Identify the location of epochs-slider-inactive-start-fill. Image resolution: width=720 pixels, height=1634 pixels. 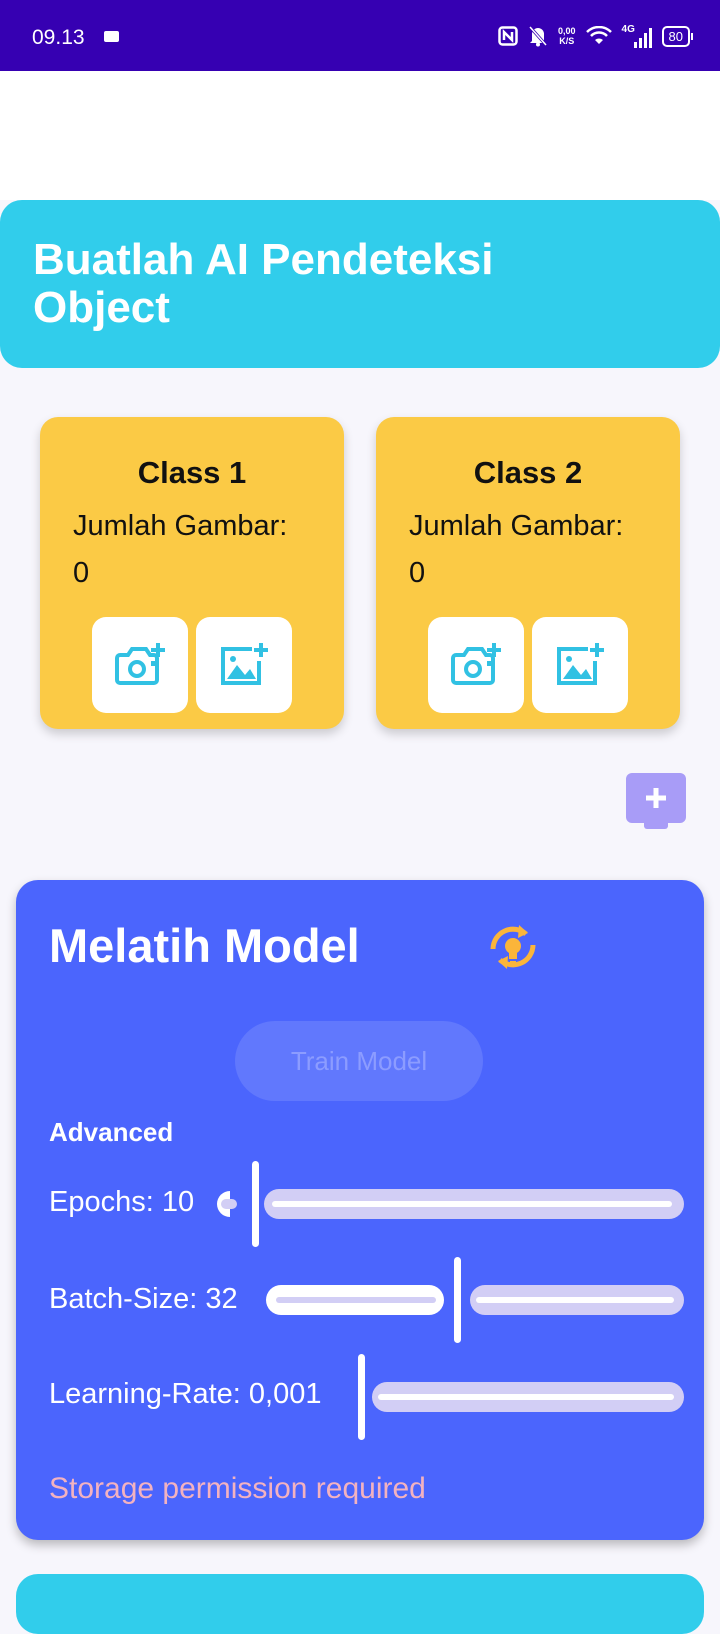
(229, 1204).